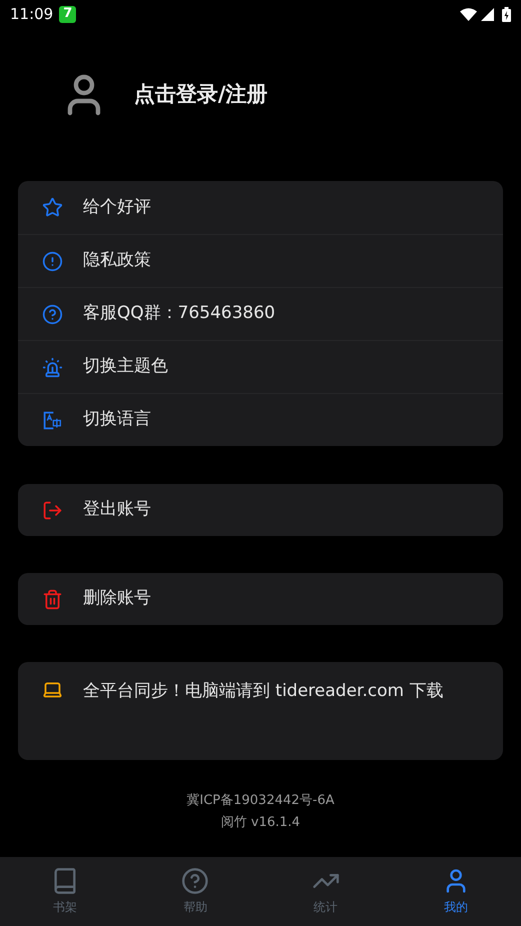  What do you see at coordinates (260, 510) in the screenshot?
I see `account-action-button: 登出账号` at bounding box center [260, 510].